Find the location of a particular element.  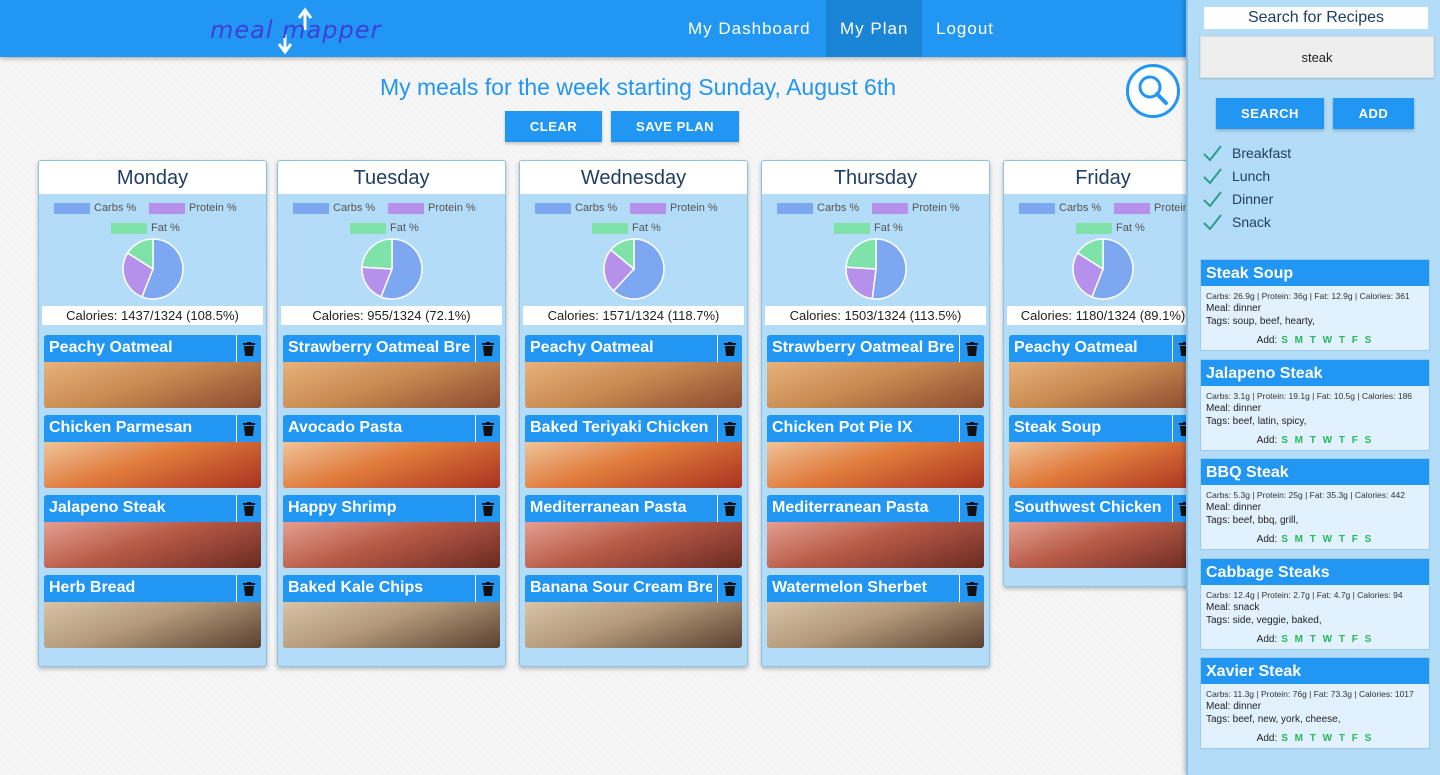

calories-summary: Calories: 1571/1324 (118.7%) is located at coordinates (633, 315).